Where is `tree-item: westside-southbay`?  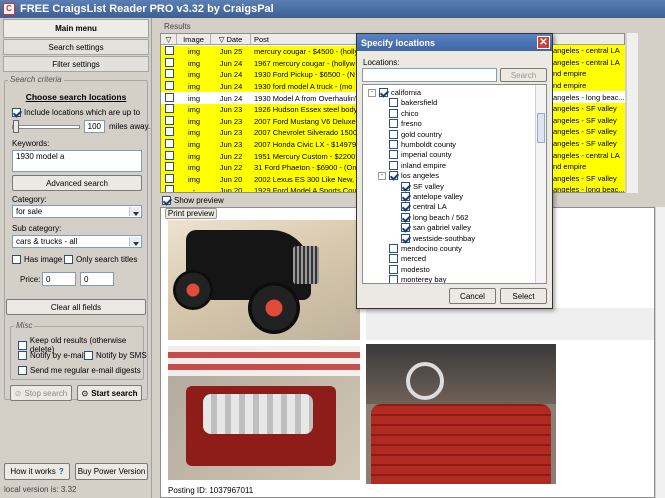
tree-item: westside-southbay is located at coordinates (438, 238).